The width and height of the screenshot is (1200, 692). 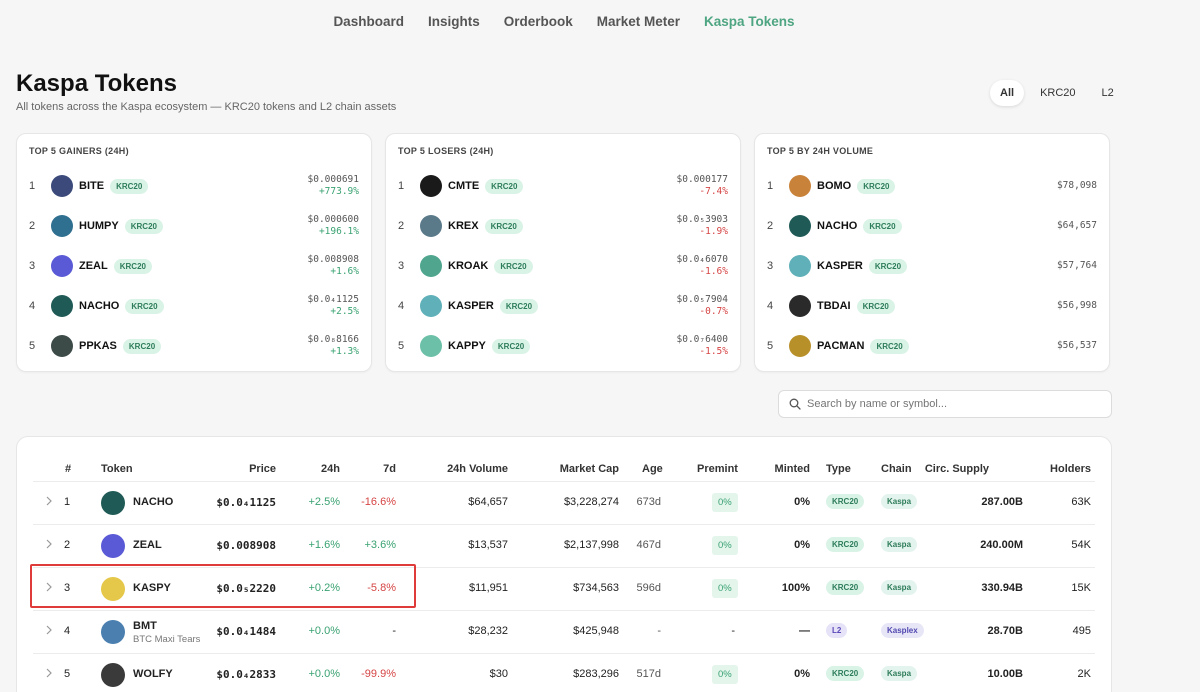 I want to click on card-row: 3 KROAK KRC20 $0.0₄6070 -1.6%, so click(x=563, y=266).